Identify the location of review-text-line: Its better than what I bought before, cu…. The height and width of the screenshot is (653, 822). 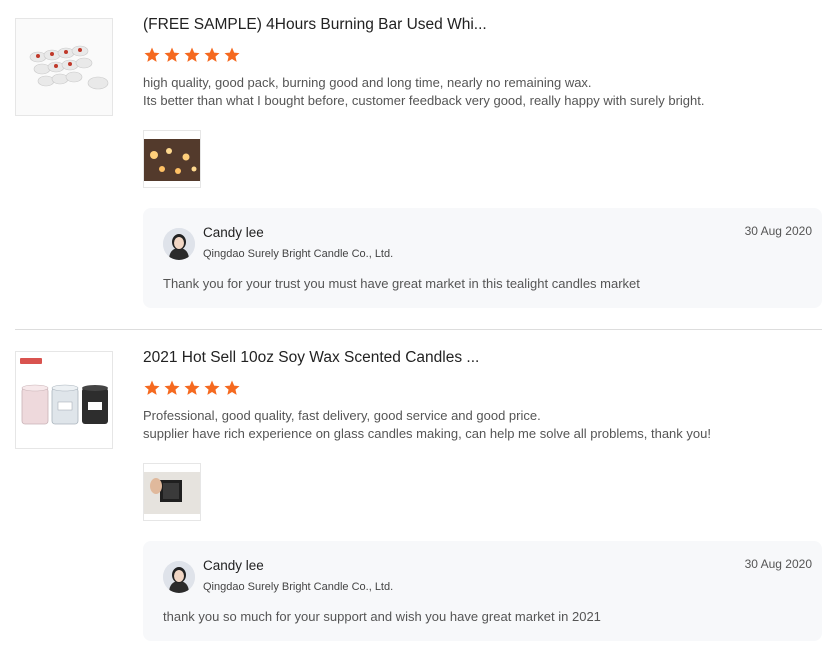
(424, 100).